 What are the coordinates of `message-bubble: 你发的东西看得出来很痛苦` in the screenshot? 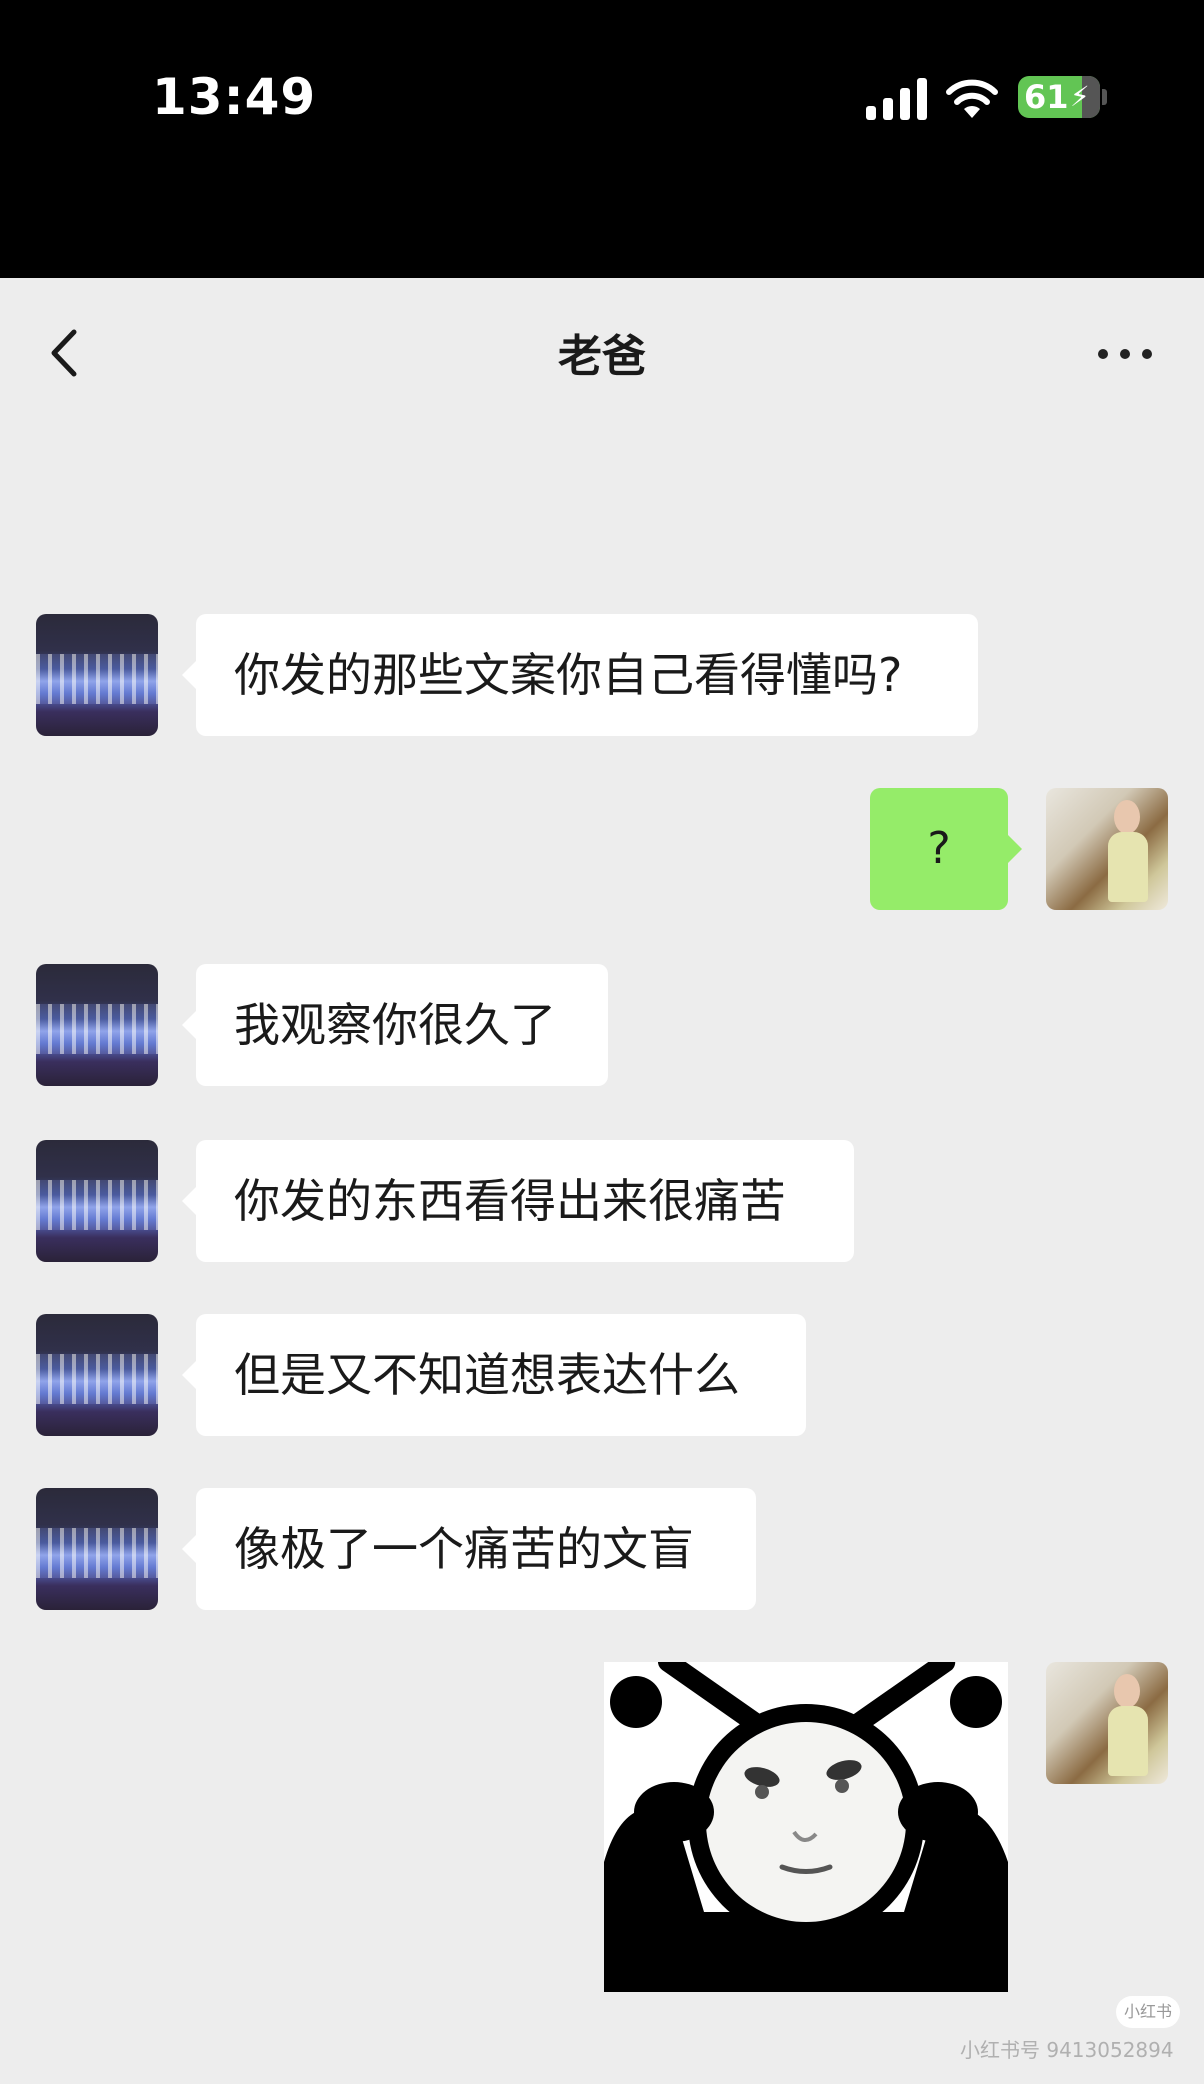 It's located at (518, 1201).